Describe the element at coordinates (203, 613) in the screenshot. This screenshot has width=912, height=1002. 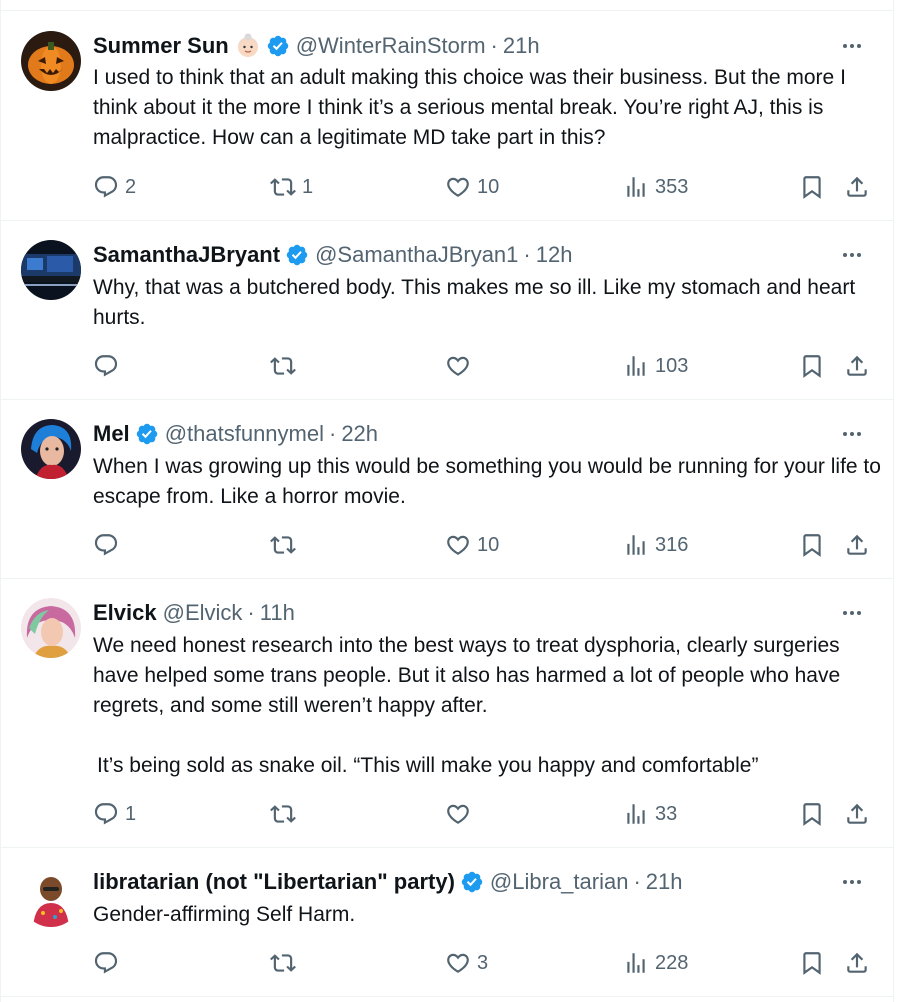
I see `user-handle: @Elvick` at that location.